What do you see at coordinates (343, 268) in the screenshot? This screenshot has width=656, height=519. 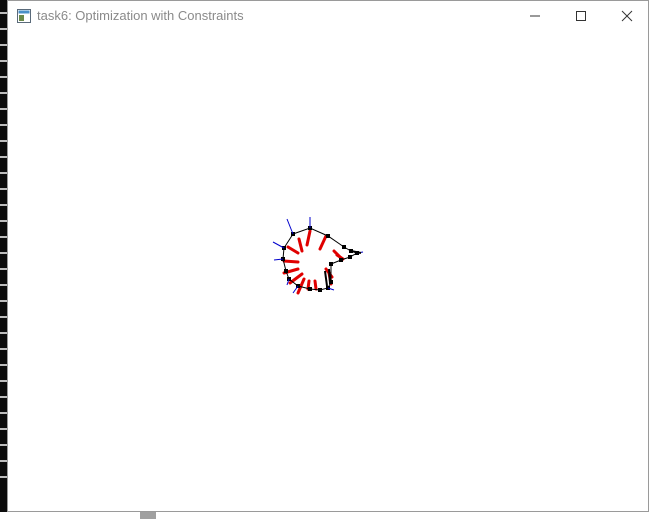 I see `dark-vector-cluster` at bounding box center [343, 268].